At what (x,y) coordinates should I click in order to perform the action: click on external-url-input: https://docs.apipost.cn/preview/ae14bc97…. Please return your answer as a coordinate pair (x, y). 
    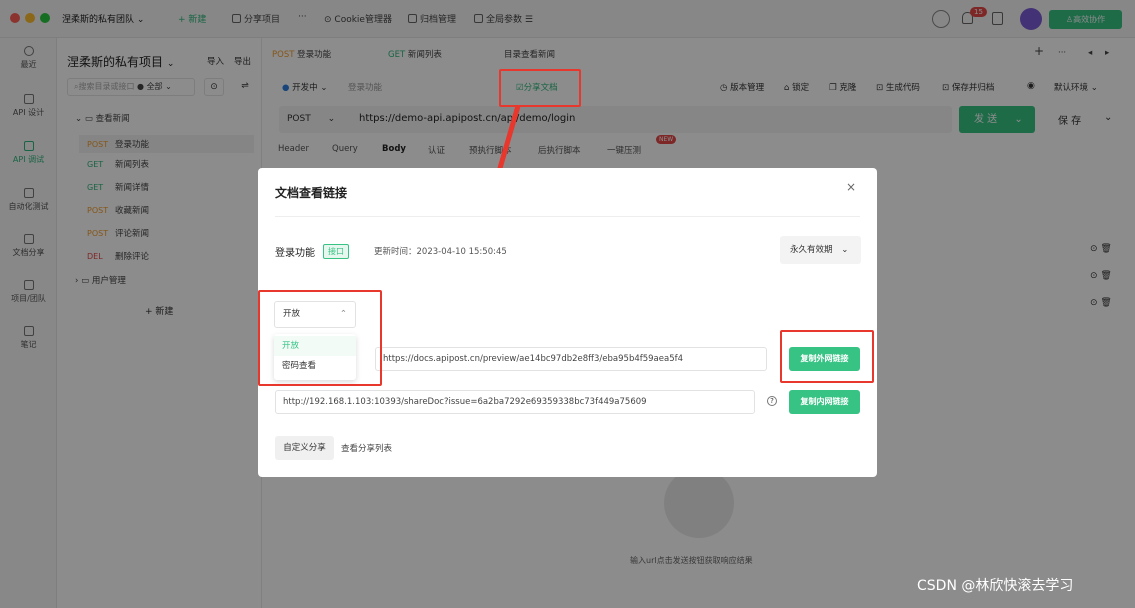
    Looking at the image, I should click on (571, 359).